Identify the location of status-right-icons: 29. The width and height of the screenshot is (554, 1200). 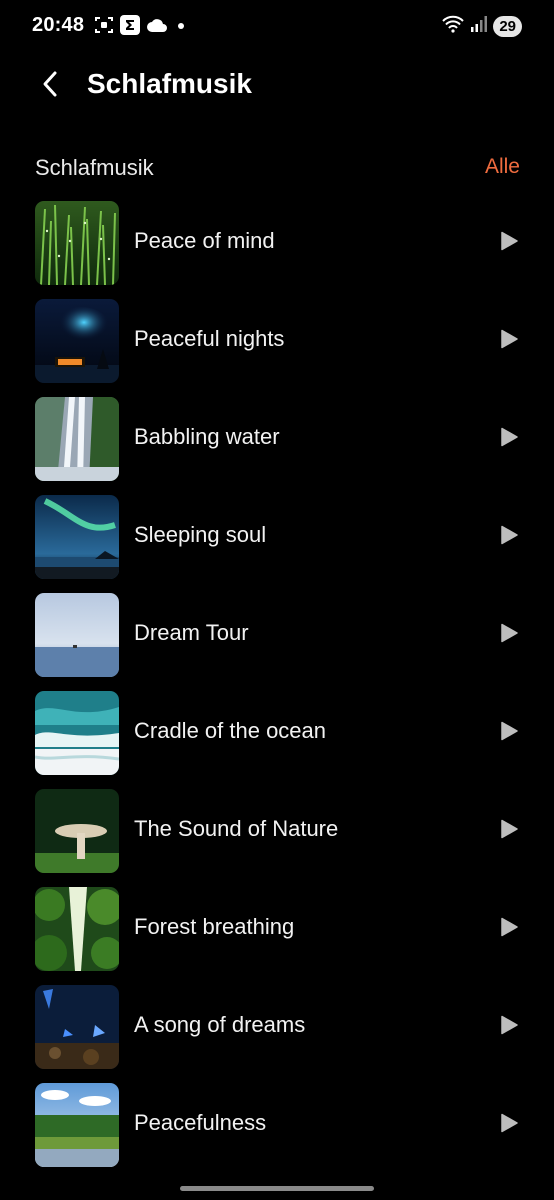
(481, 26).